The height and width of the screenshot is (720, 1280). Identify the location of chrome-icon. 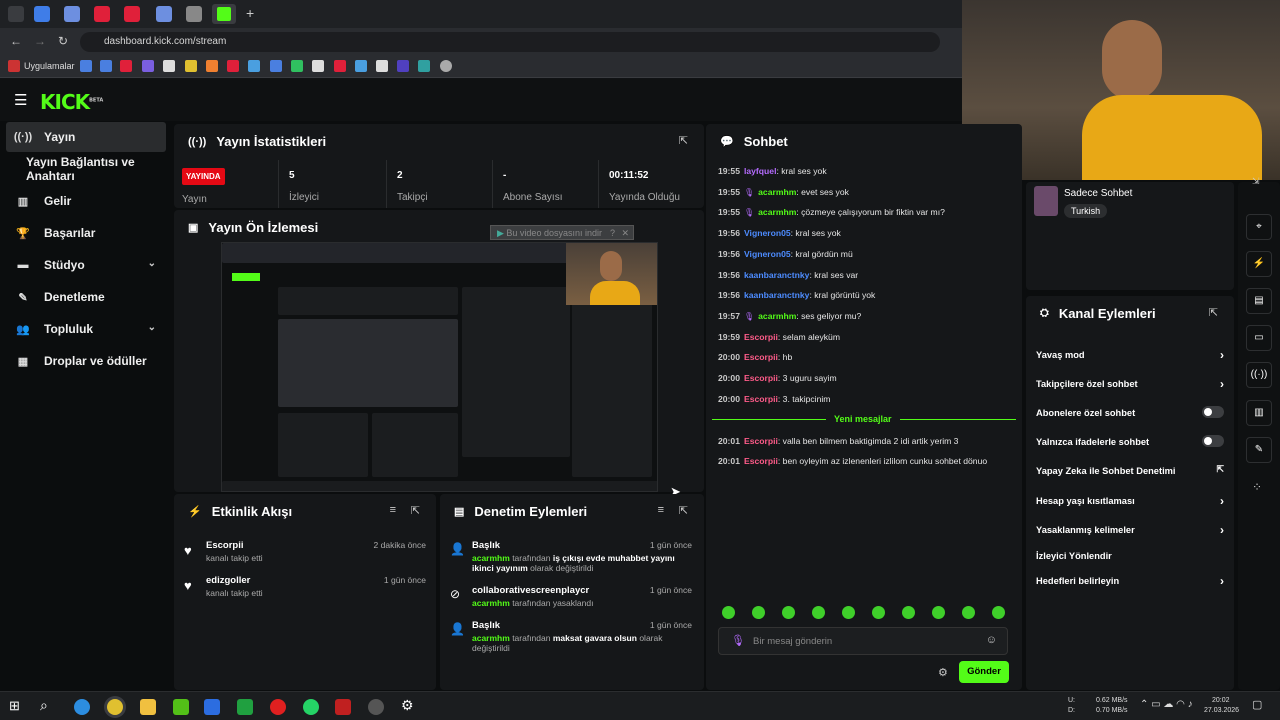
(115, 707).